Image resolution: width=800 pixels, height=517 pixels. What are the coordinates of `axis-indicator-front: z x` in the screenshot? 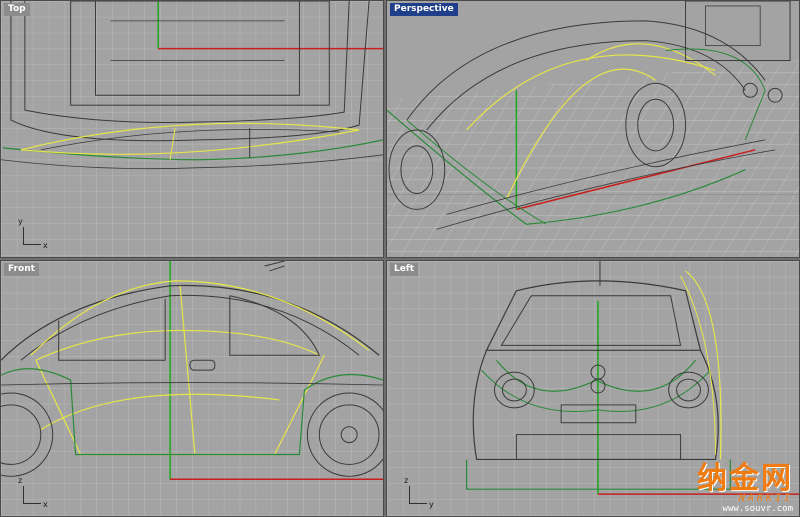 It's located at (33, 492).